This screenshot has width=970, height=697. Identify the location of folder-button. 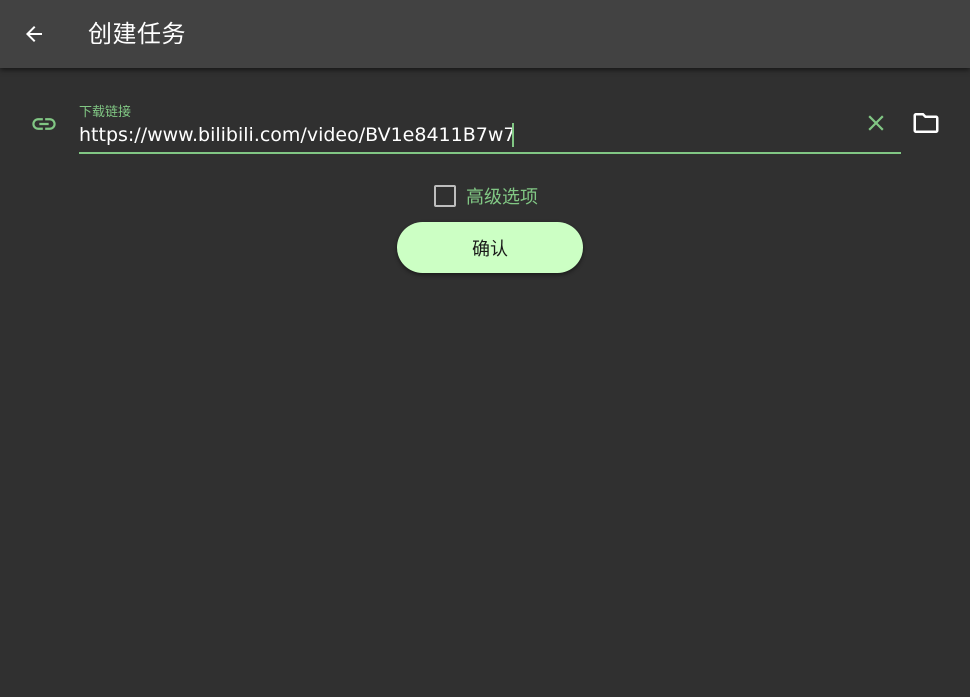
(926, 123).